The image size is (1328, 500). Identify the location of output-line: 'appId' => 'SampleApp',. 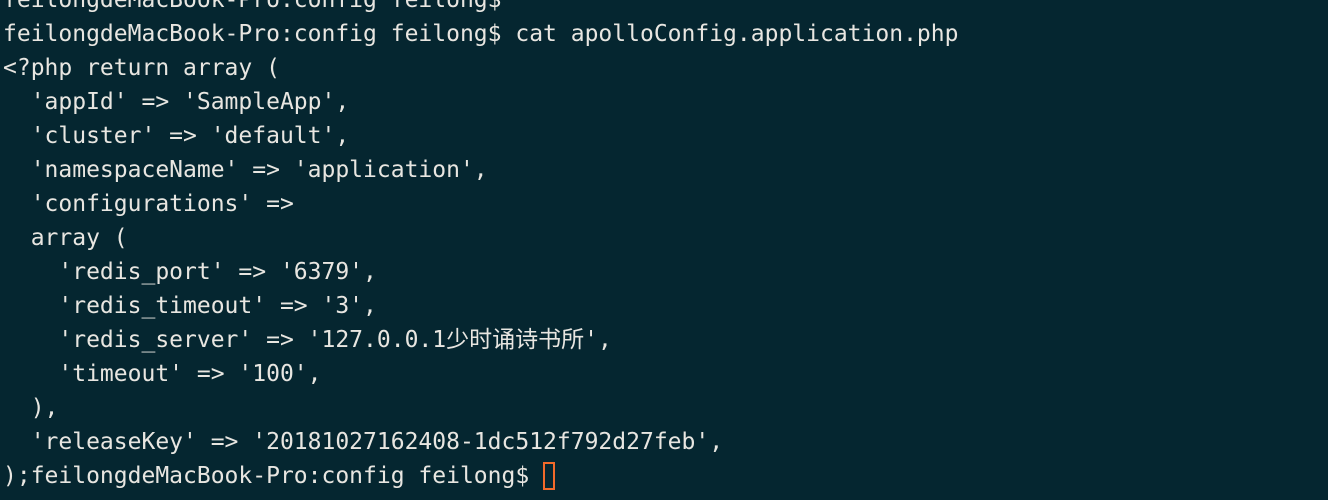
(176, 102).